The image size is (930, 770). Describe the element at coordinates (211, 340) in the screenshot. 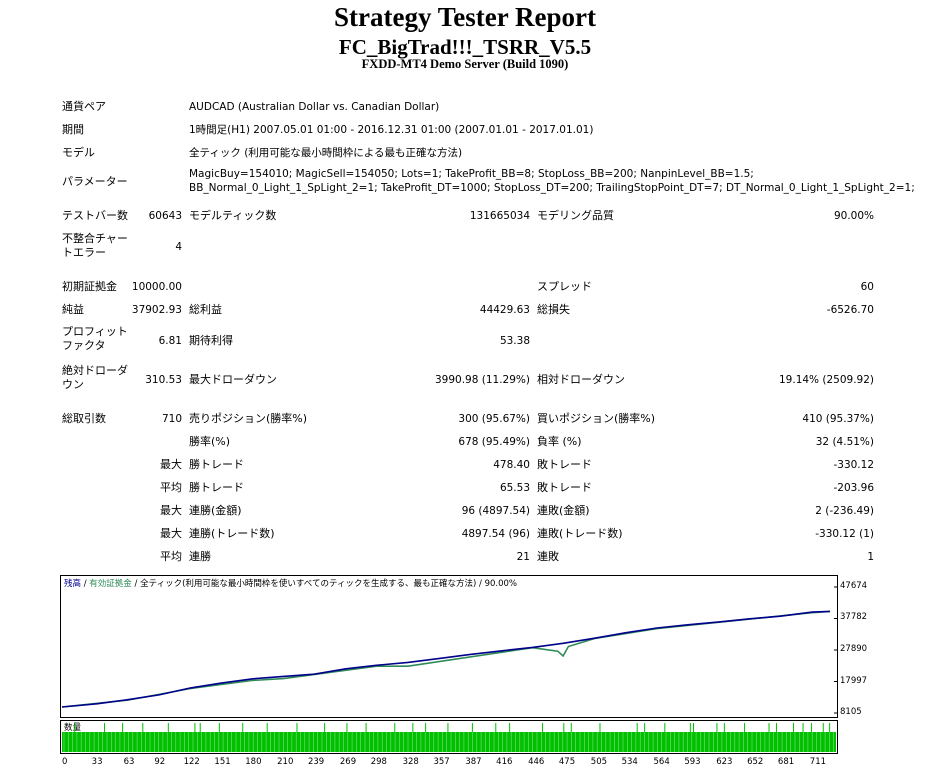

I see `expected-label: 期待利得` at that location.